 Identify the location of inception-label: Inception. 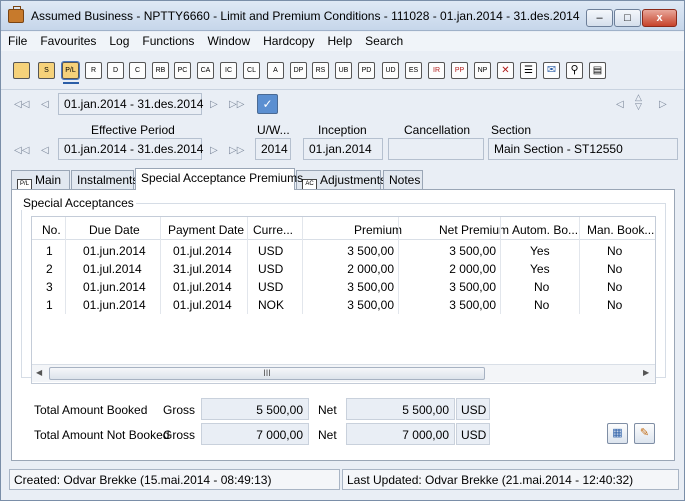
(342, 130).